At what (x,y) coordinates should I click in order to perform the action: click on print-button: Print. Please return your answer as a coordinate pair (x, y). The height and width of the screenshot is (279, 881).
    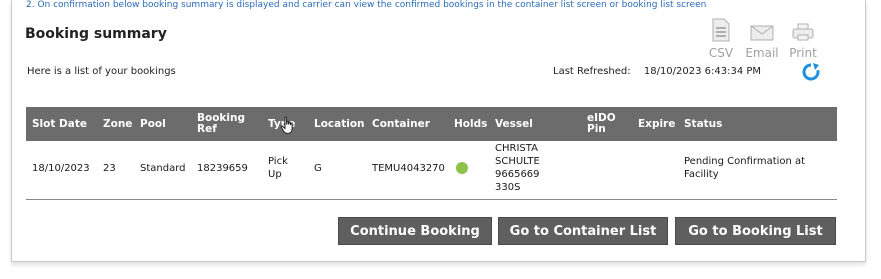
    Looking at the image, I should click on (803, 39).